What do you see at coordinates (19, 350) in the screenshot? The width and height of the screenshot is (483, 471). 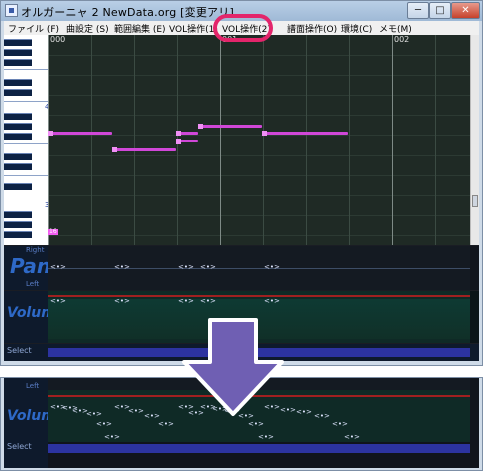 I see `select-label: Select` at bounding box center [19, 350].